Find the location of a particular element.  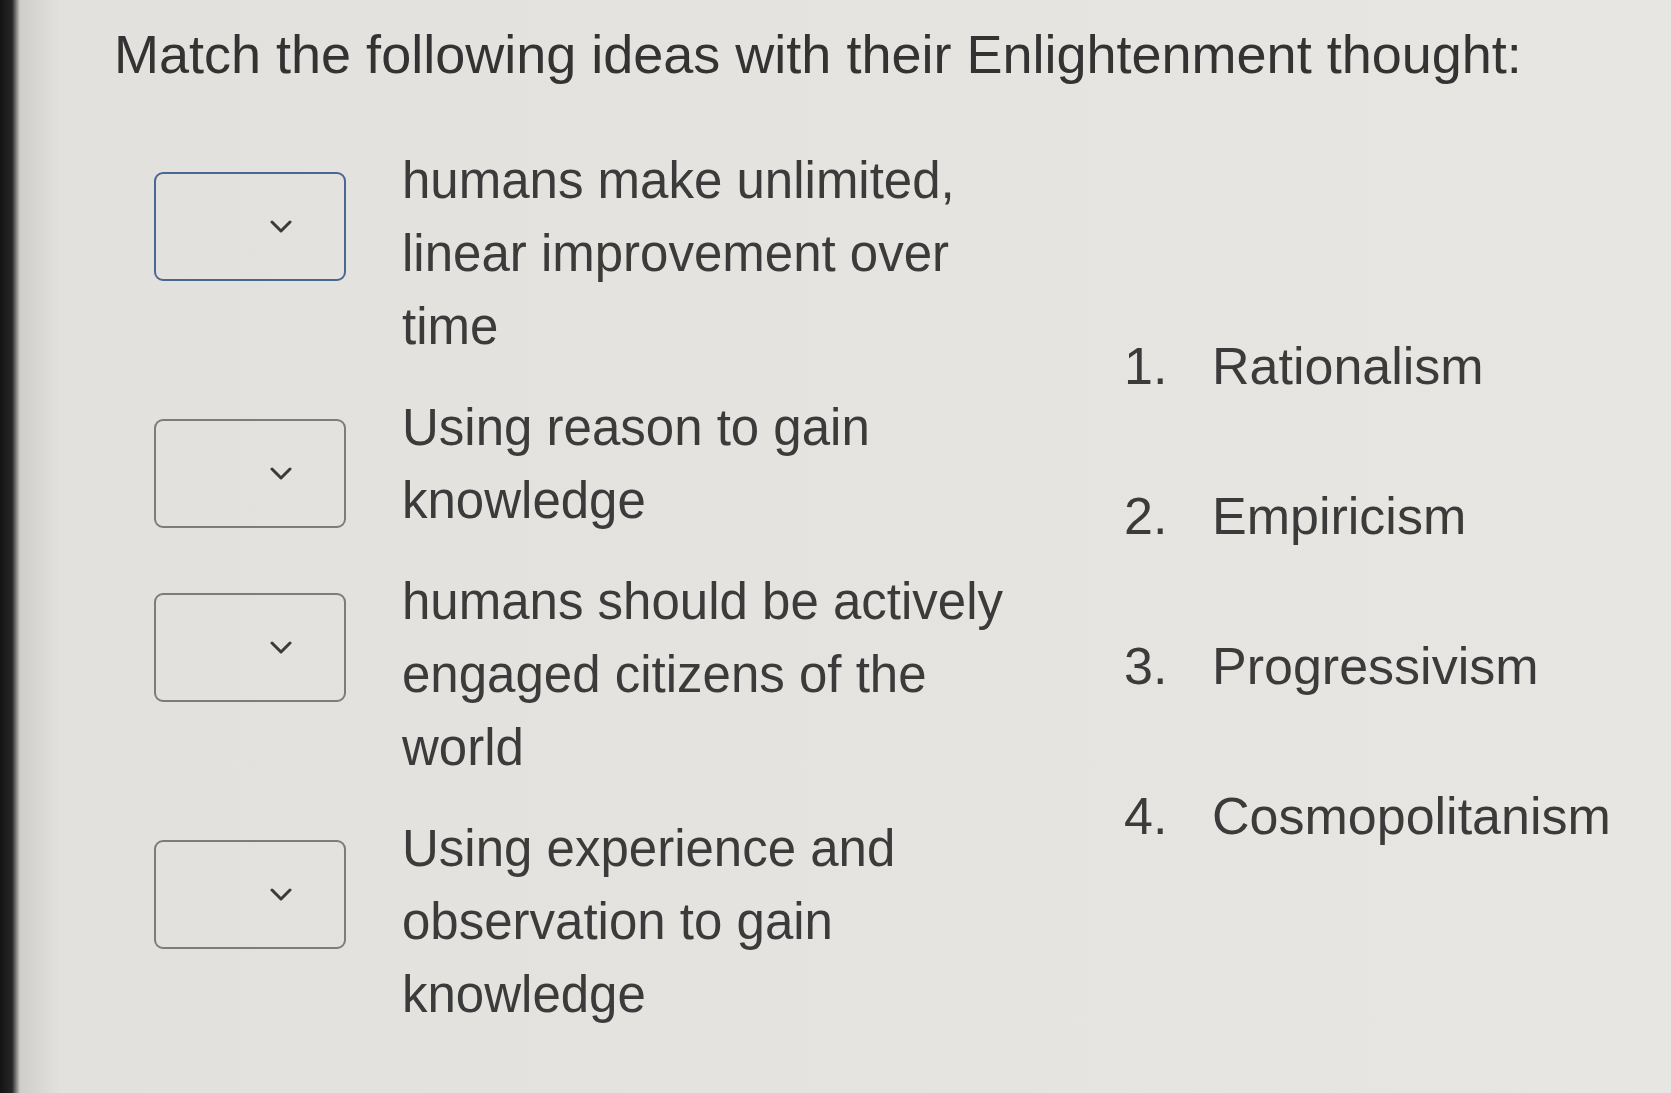

idea-text: Using reason to gain knowledge is located at coordinates (636, 464).